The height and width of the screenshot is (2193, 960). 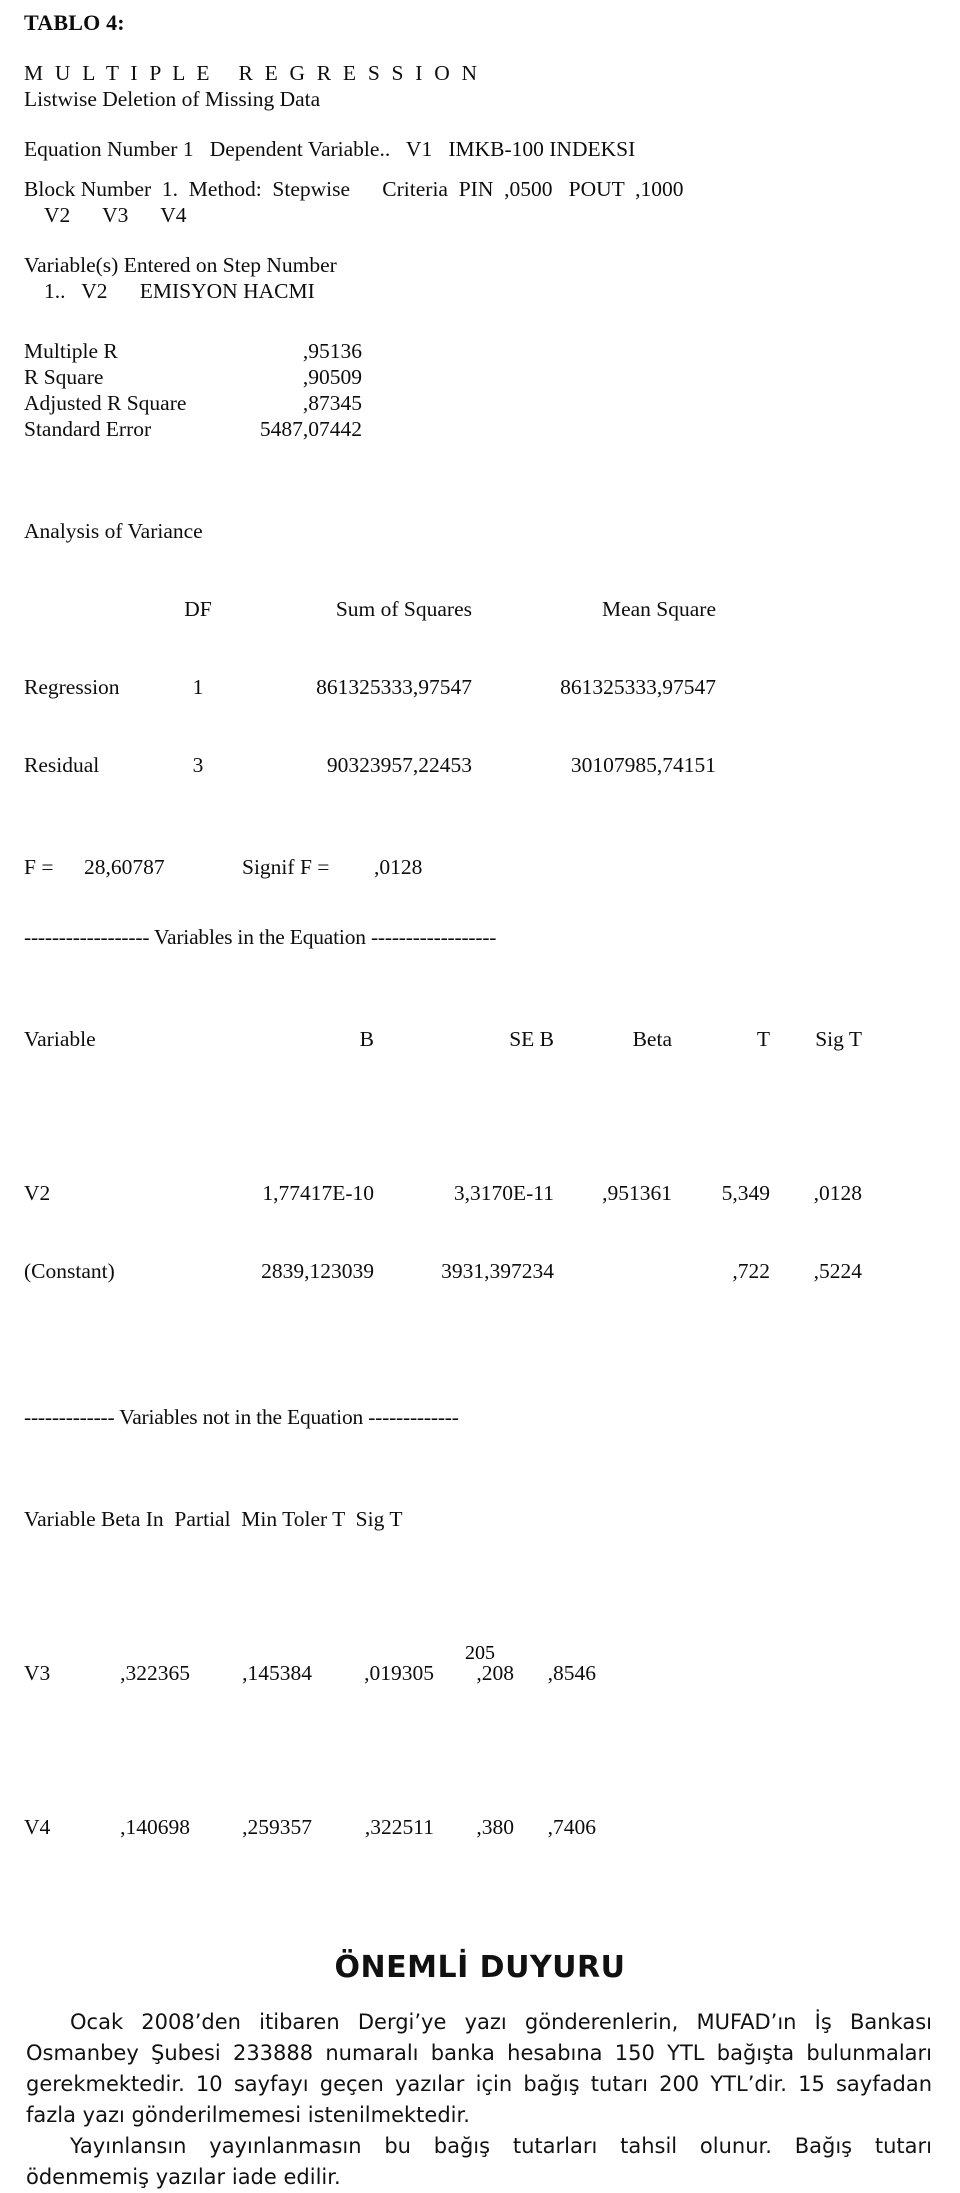 What do you see at coordinates (638, 687) in the screenshot?
I see `anova-mean-square: 861325333,97547` at bounding box center [638, 687].